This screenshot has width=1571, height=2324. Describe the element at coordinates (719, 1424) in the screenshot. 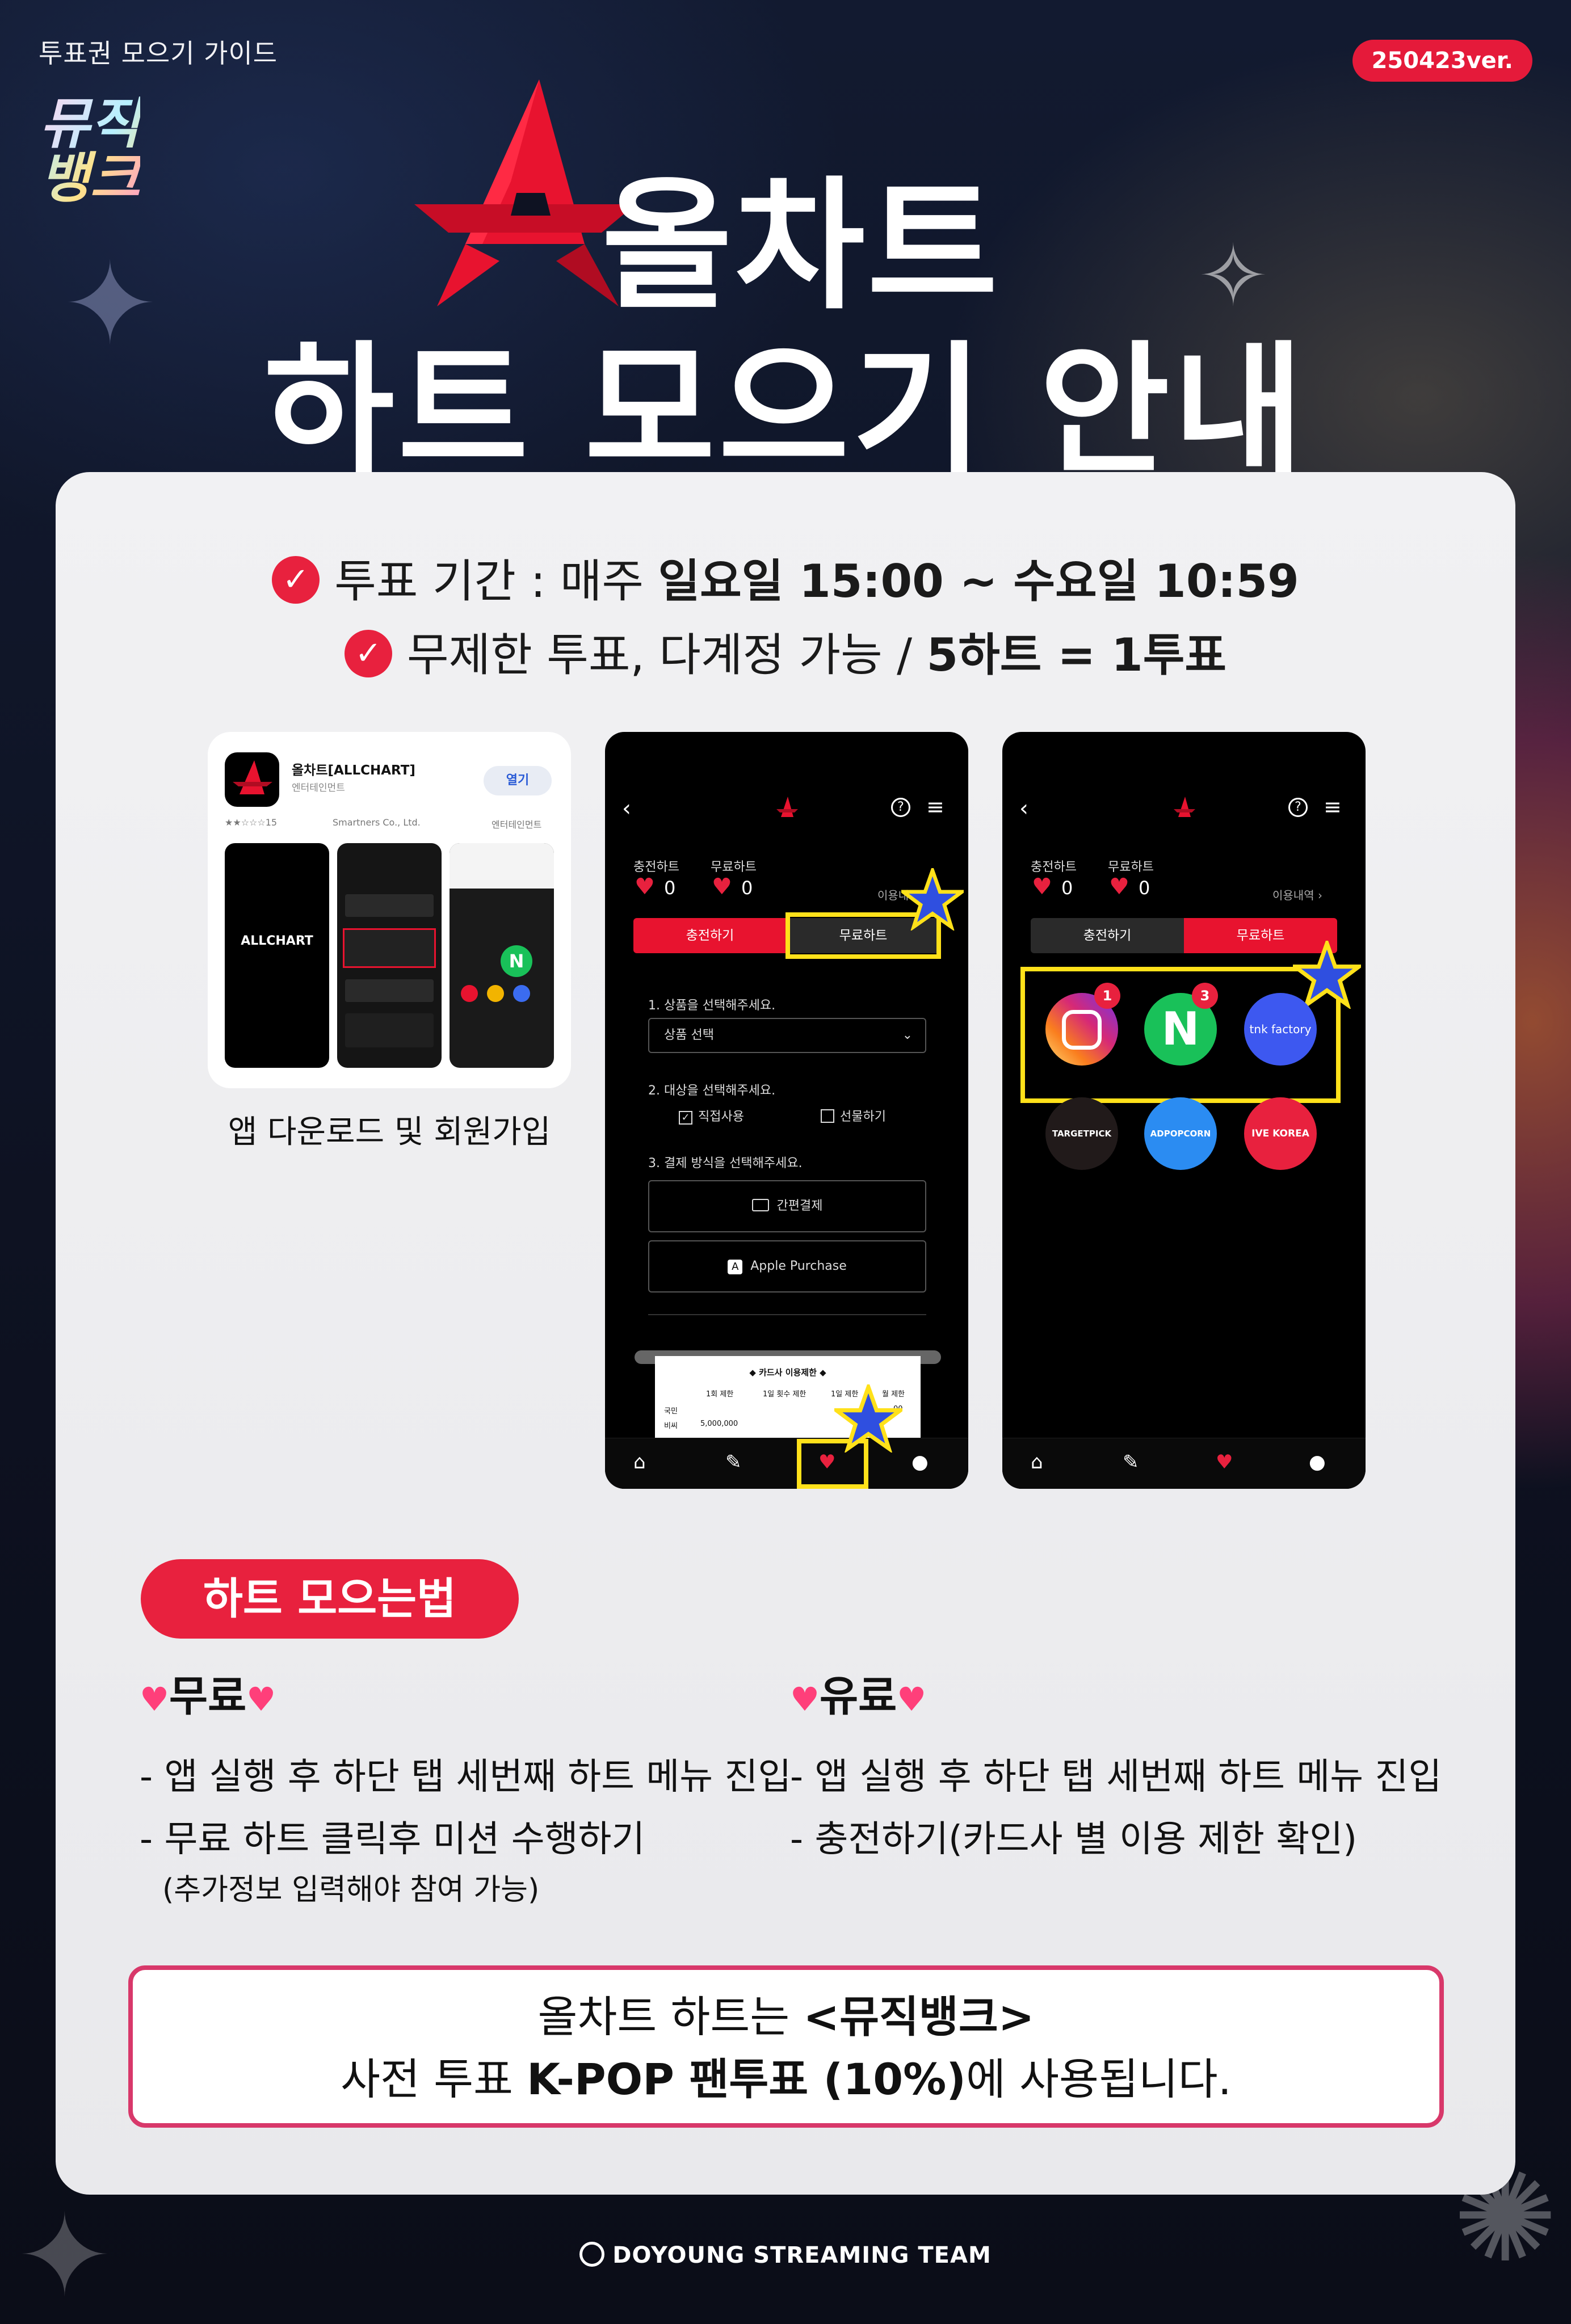

I see `receipt-cell: 5,000,000` at that location.